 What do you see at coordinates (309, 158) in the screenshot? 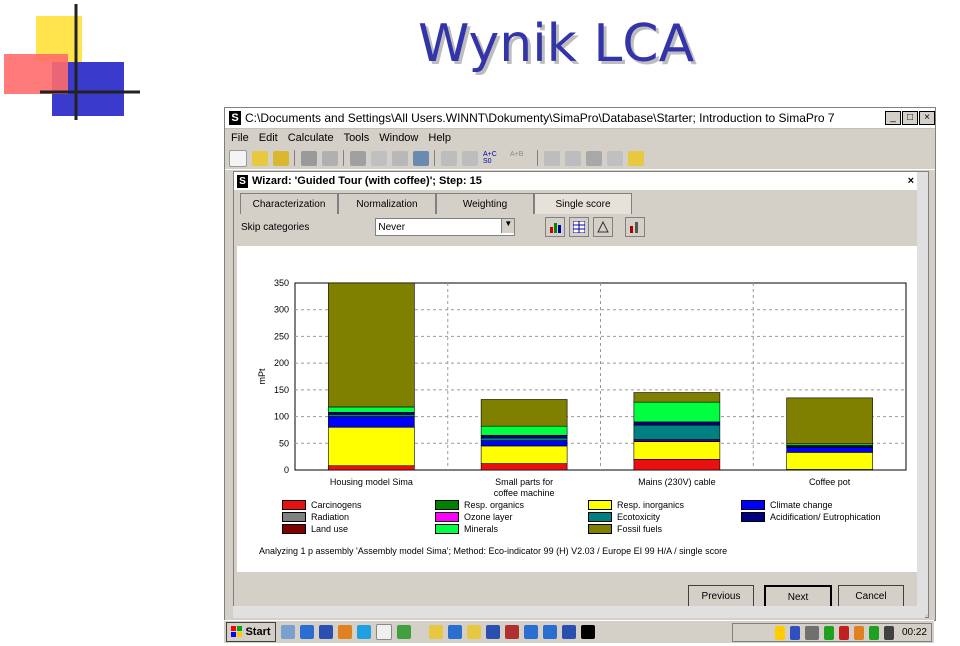
I see `save-icon` at bounding box center [309, 158].